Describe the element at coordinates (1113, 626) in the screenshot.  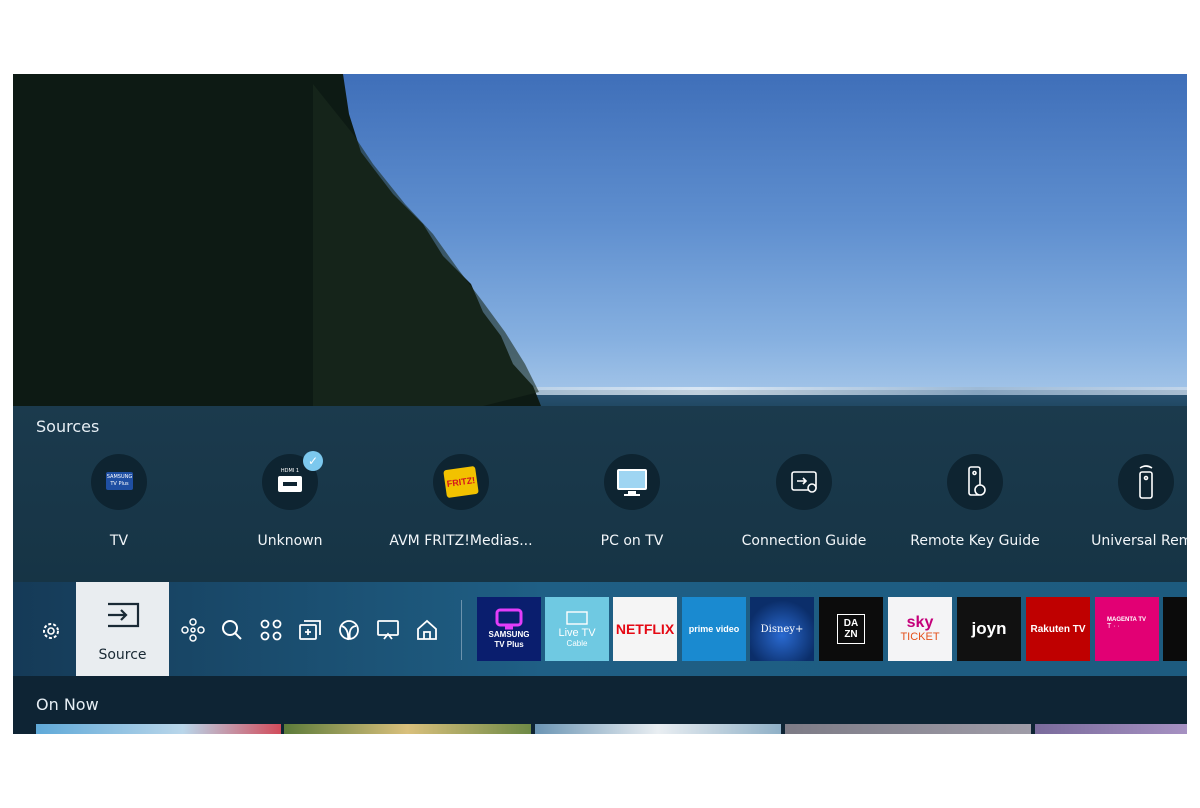
I see `app-sublabel: T · ·` at that location.